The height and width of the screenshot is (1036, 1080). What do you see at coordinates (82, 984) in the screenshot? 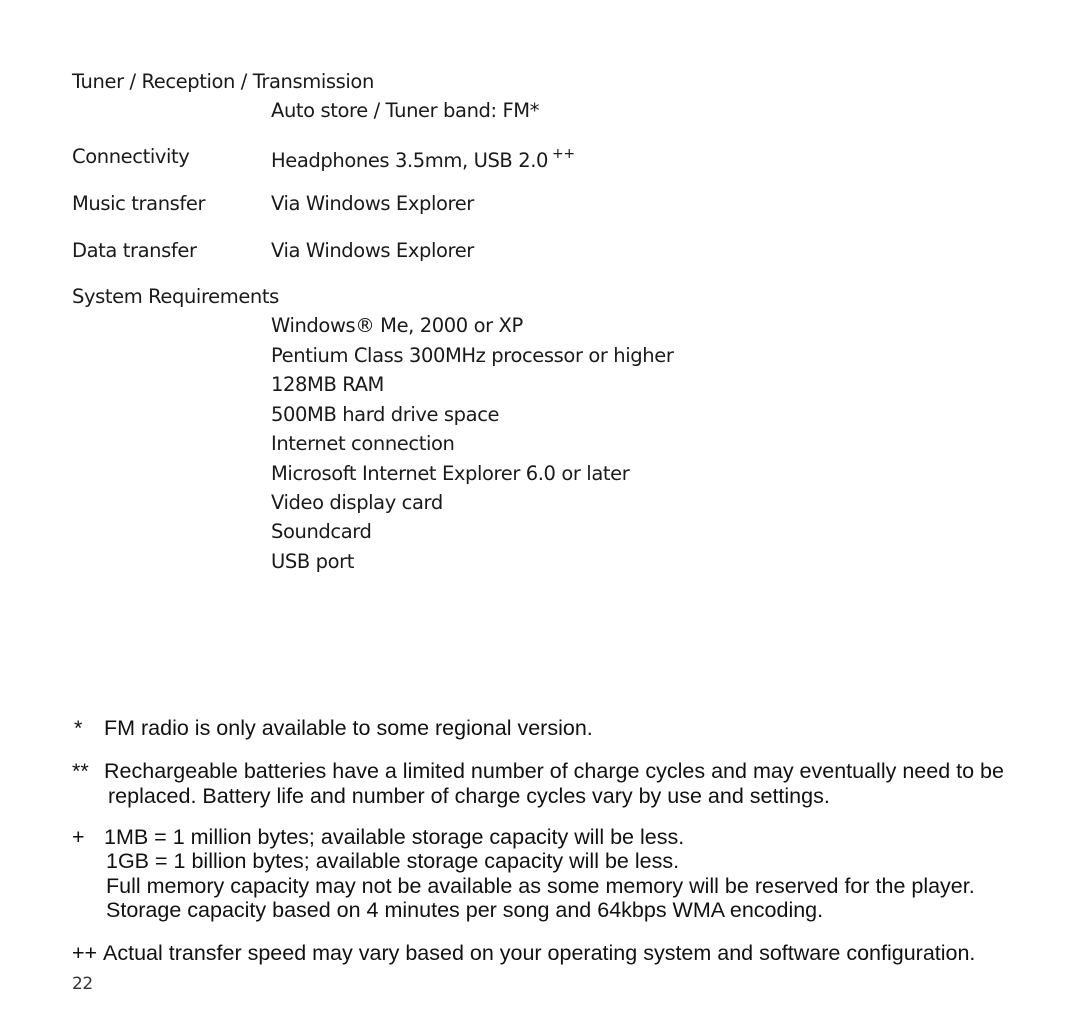
I see `page-number: 22` at bounding box center [82, 984].